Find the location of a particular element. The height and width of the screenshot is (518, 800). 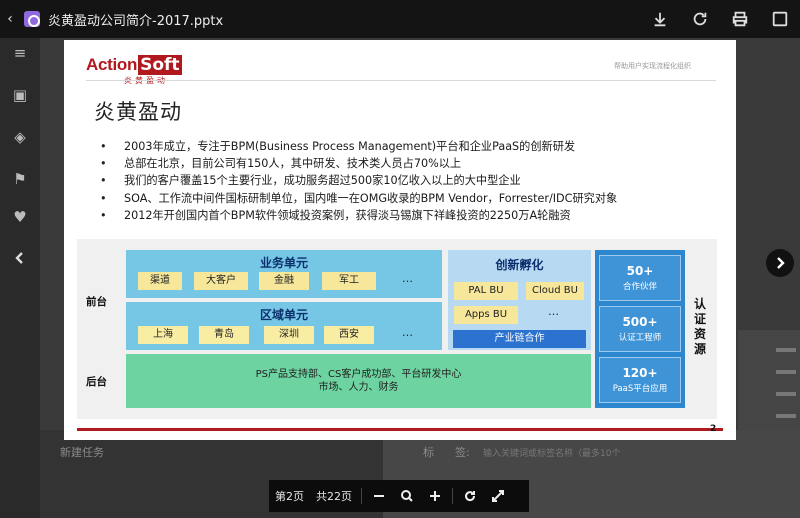

fullscreen-icon is located at coordinates (780, 19).